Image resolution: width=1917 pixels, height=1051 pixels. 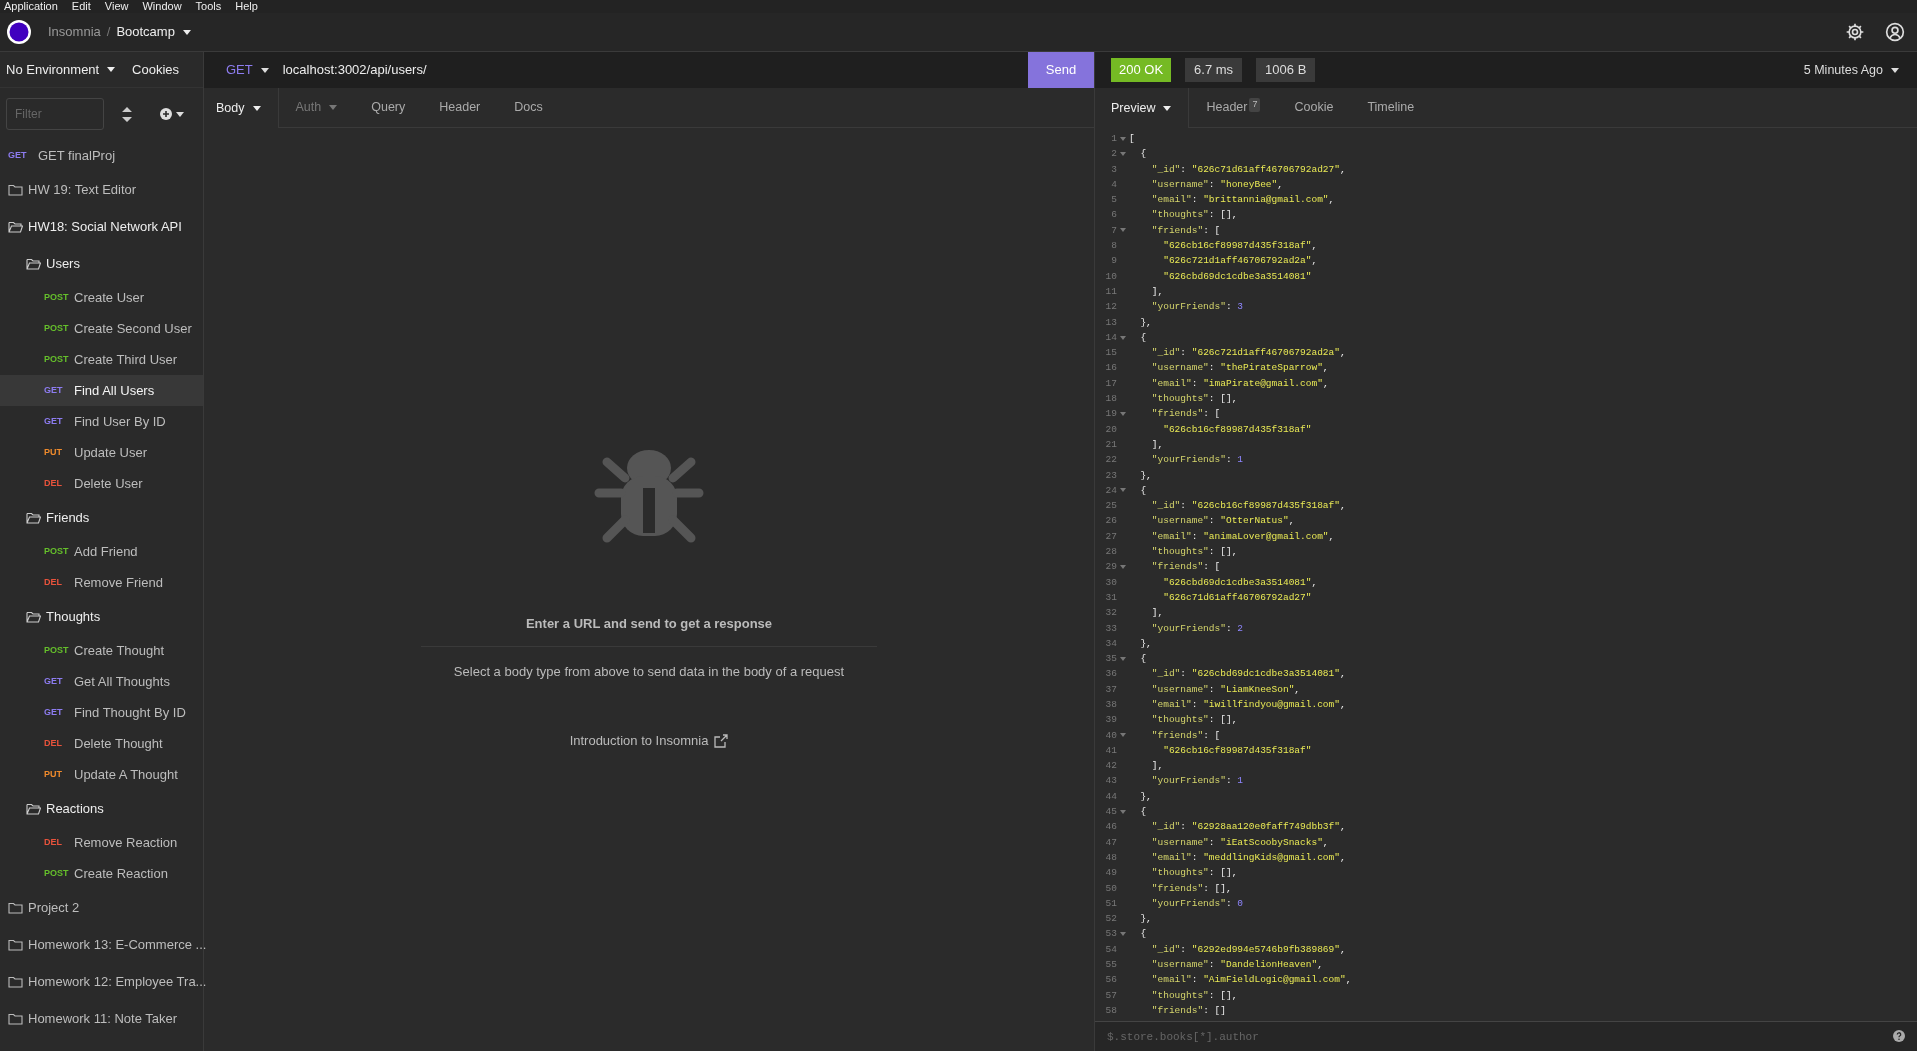 I want to click on code-line: "yourFriends": 1, so click(x=1197, y=460).